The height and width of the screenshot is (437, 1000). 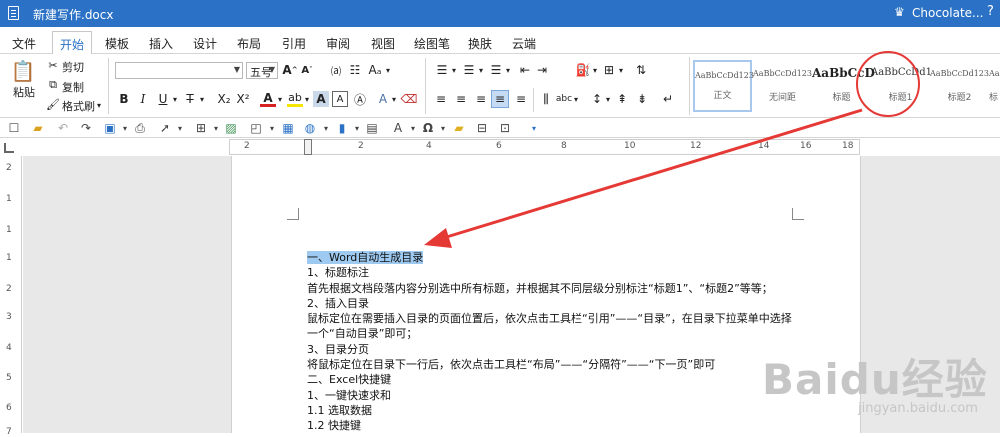 What do you see at coordinates (651, 174) in the screenshot?
I see `annotation-arrow-line` at bounding box center [651, 174].